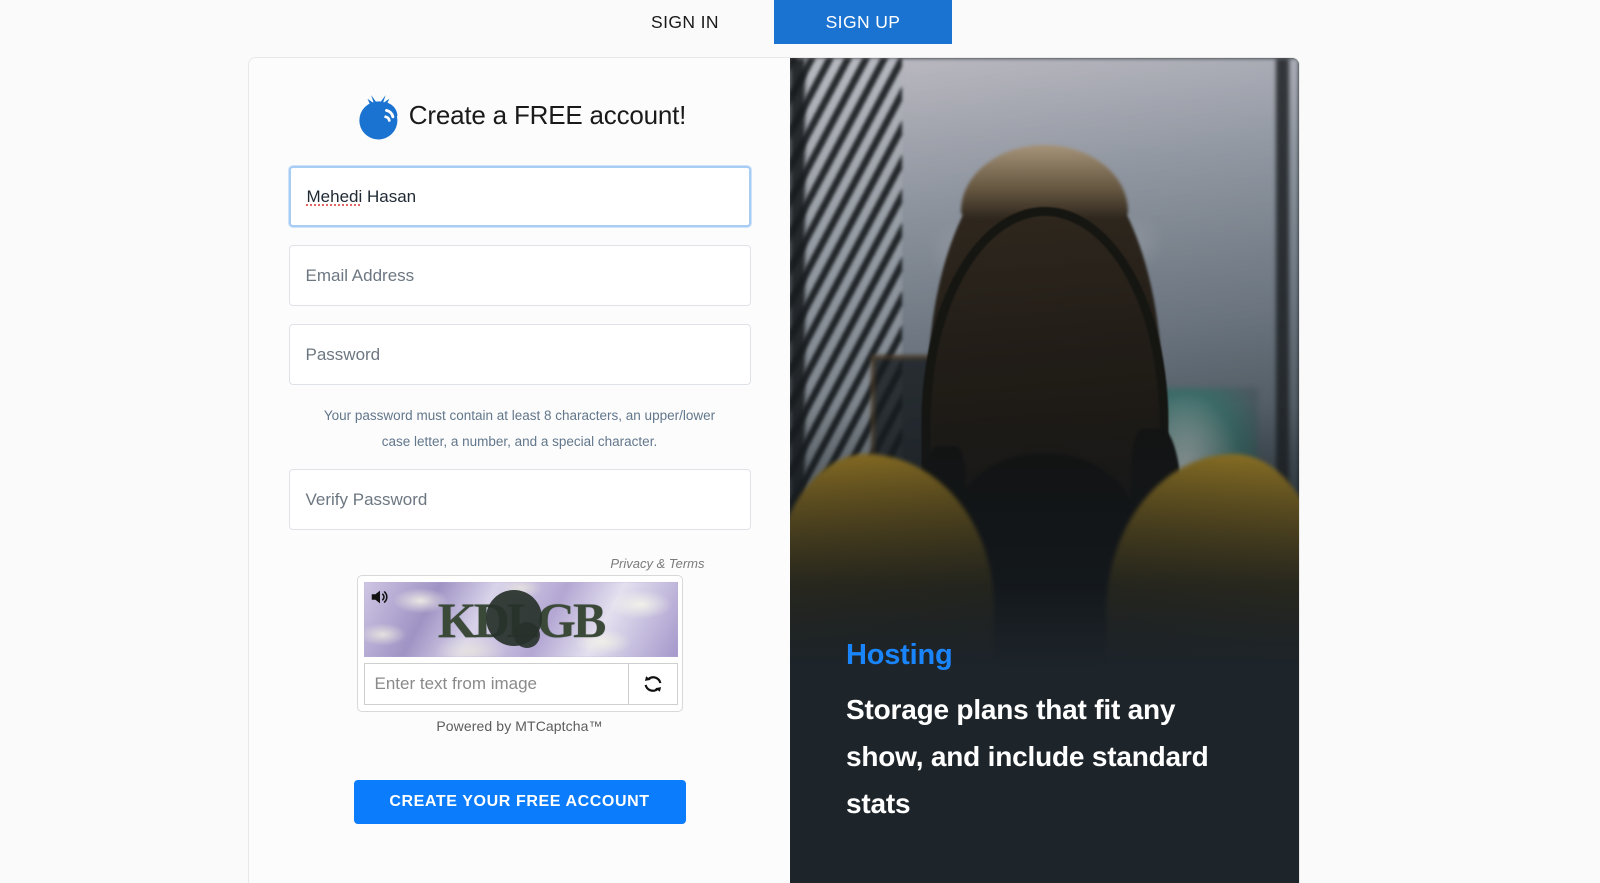  I want to click on auth-tabs: SIGN IN SIGN UP, so click(774, 28).